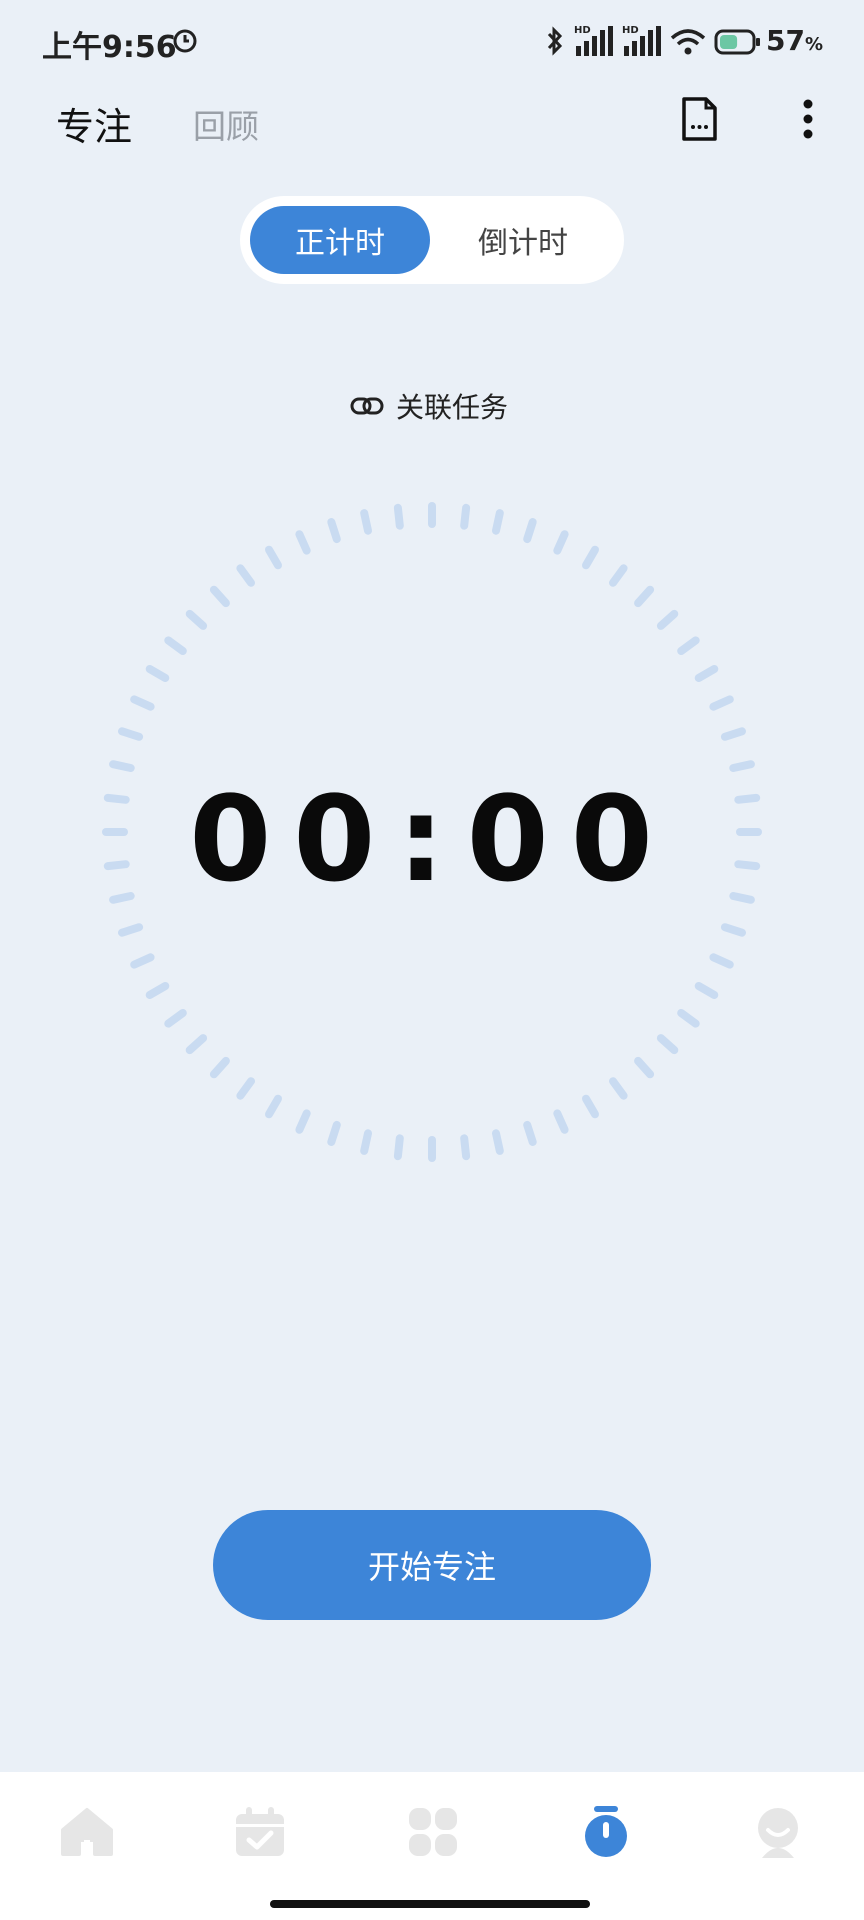 The width and height of the screenshot is (864, 1920). What do you see at coordinates (260, 1832) in the screenshot?
I see `calendar-check-icon` at bounding box center [260, 1832].